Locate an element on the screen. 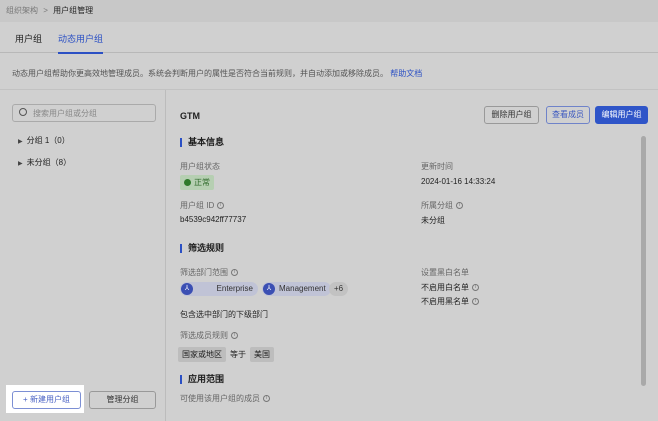  more-depts-chip: +6 is located at coordinates (339, 289).